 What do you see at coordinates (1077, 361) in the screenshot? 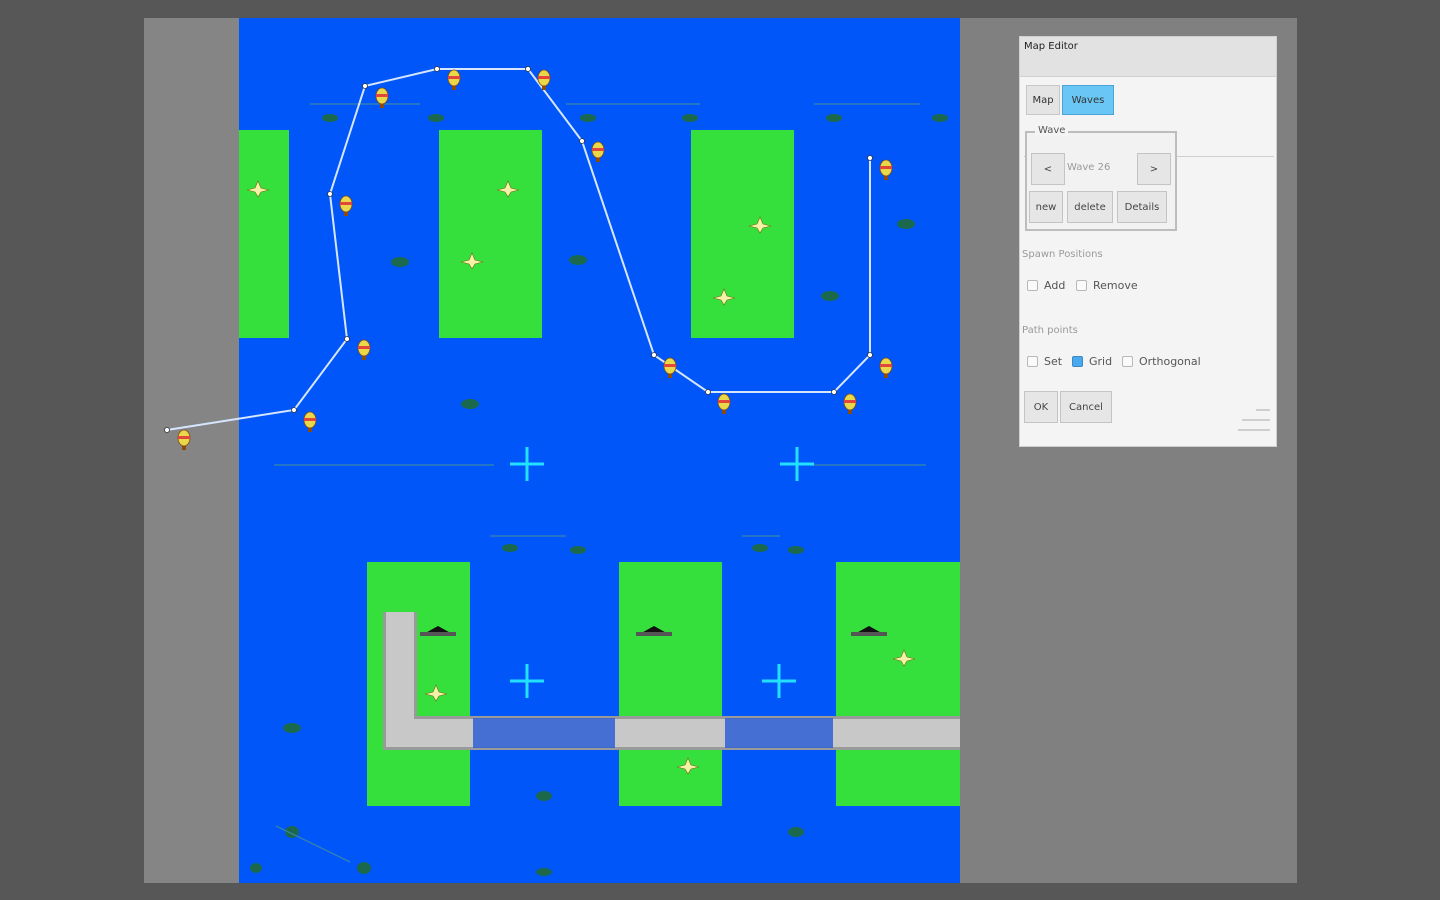
I see `path-grid-checkbox` at bounding box center [1077, 361].